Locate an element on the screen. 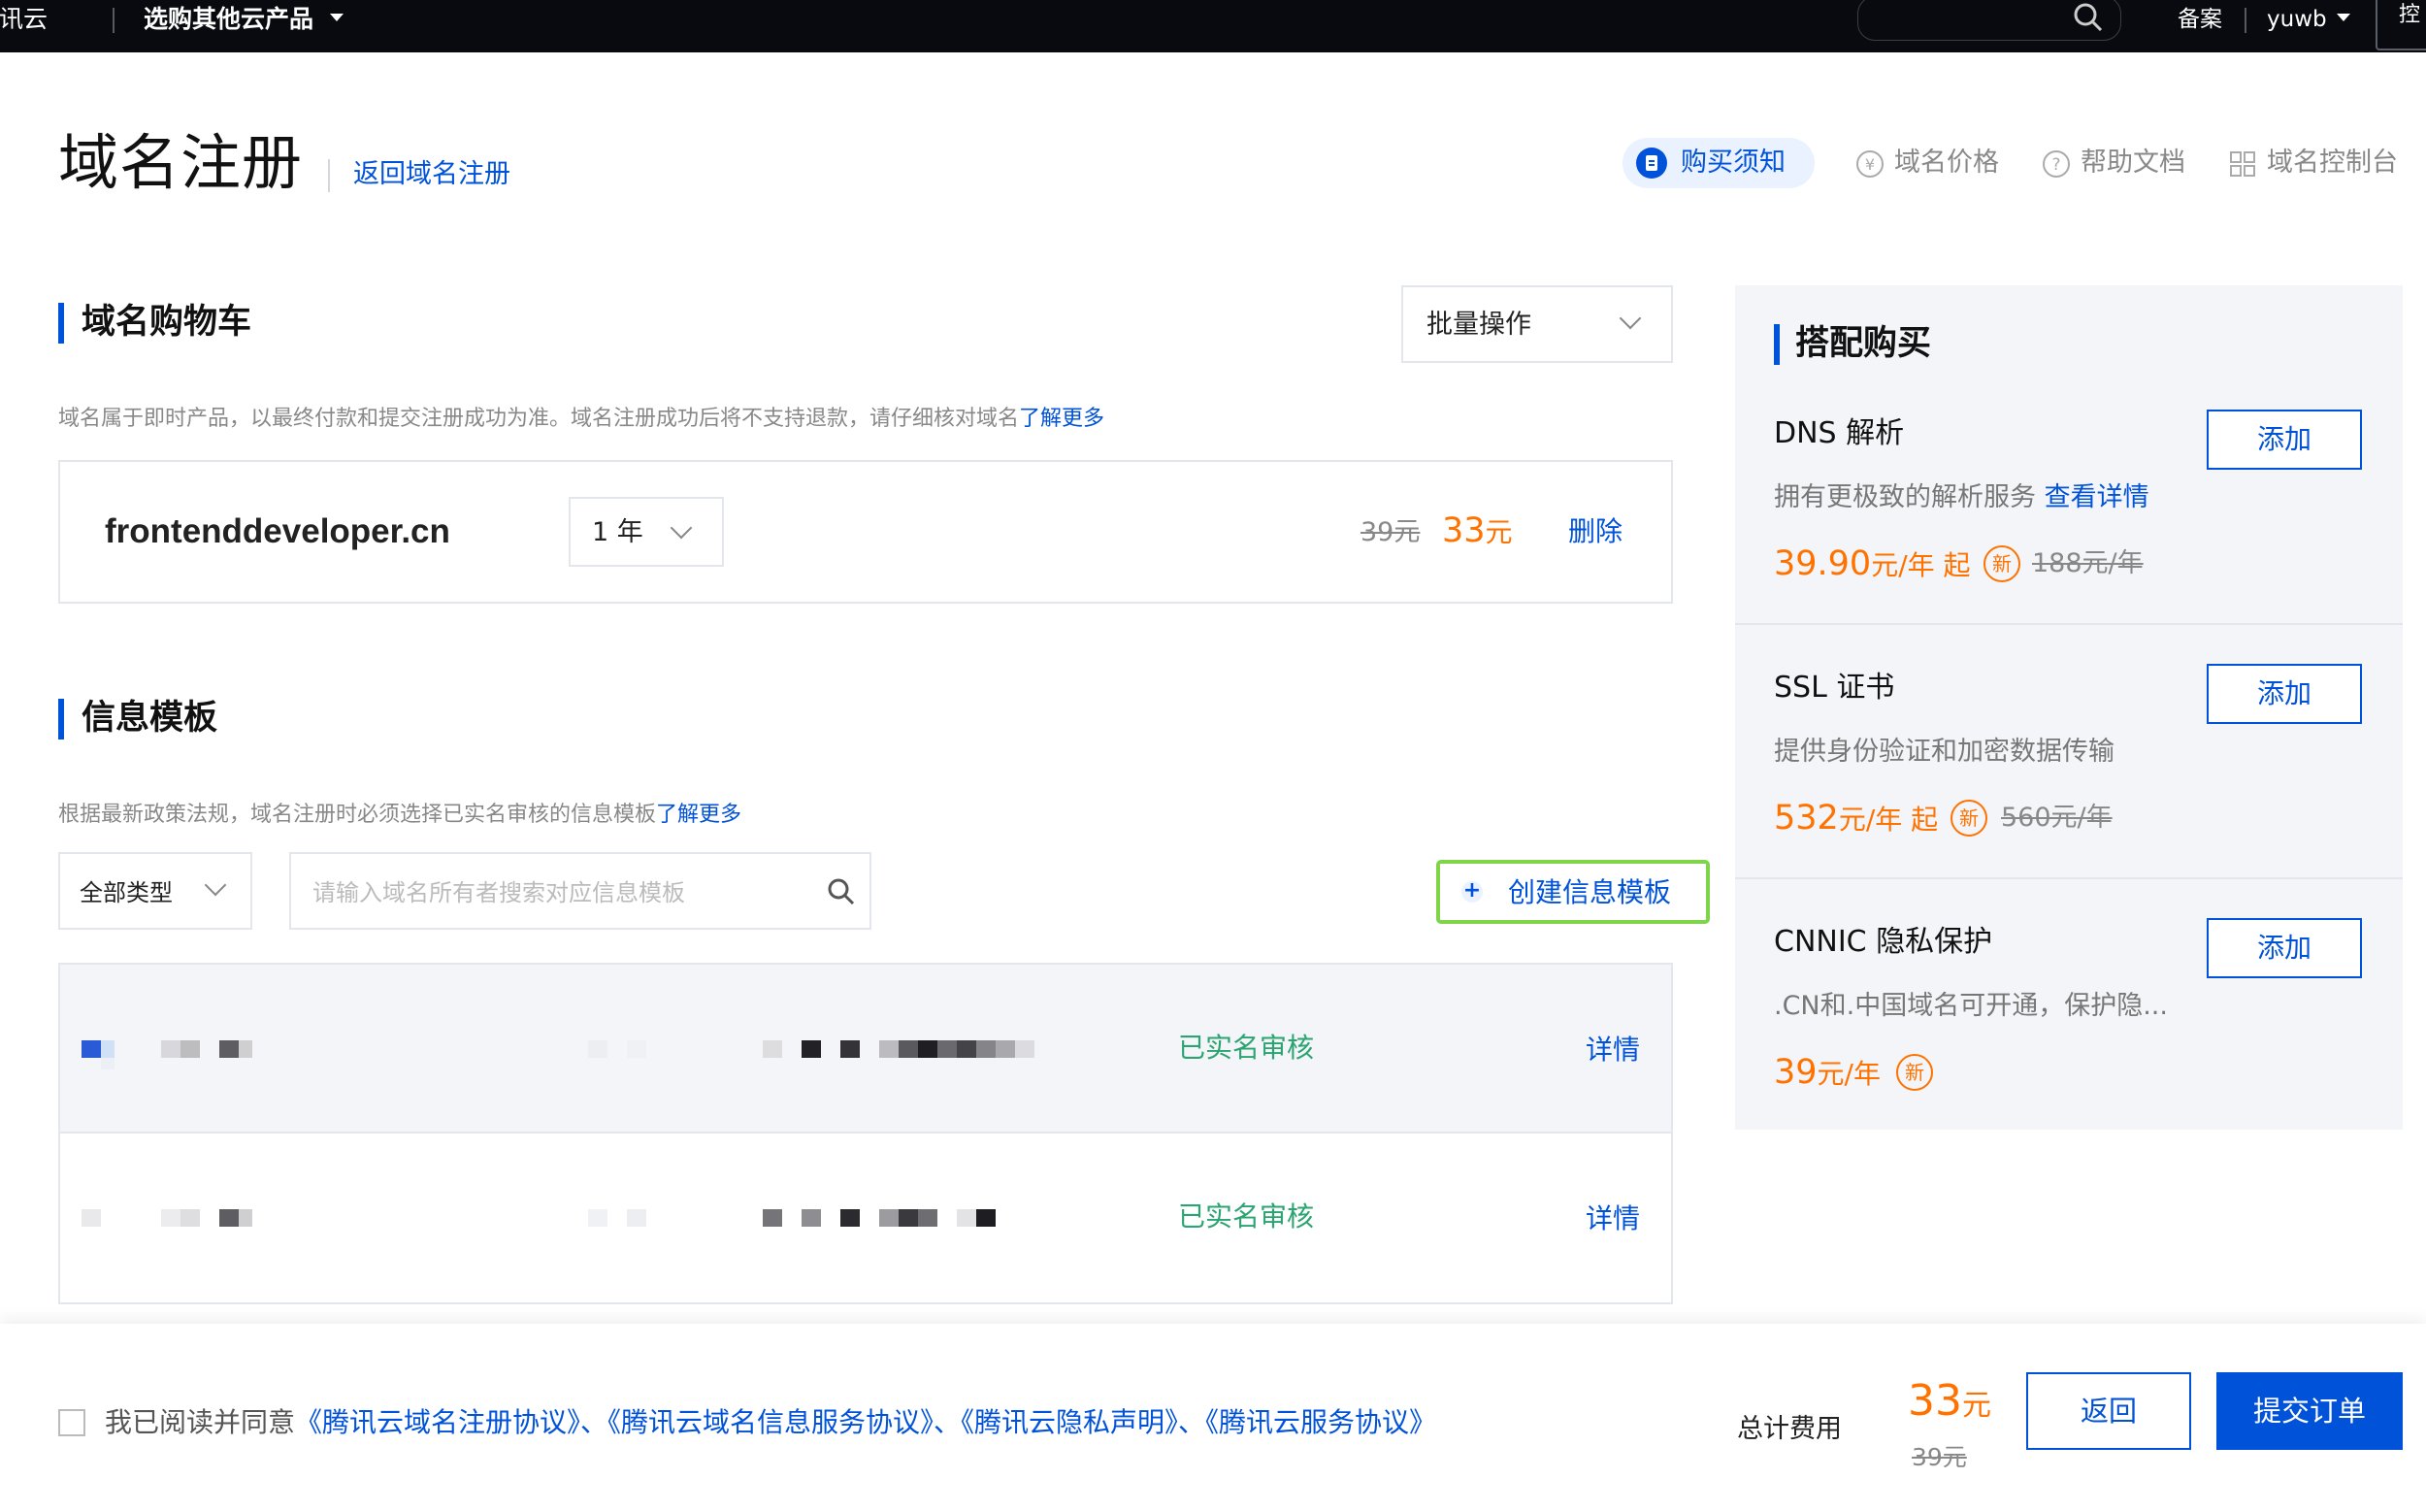 The image size is (2426, 1512). type-filter-label: 全部类型 is located at coordinates (127, 892).